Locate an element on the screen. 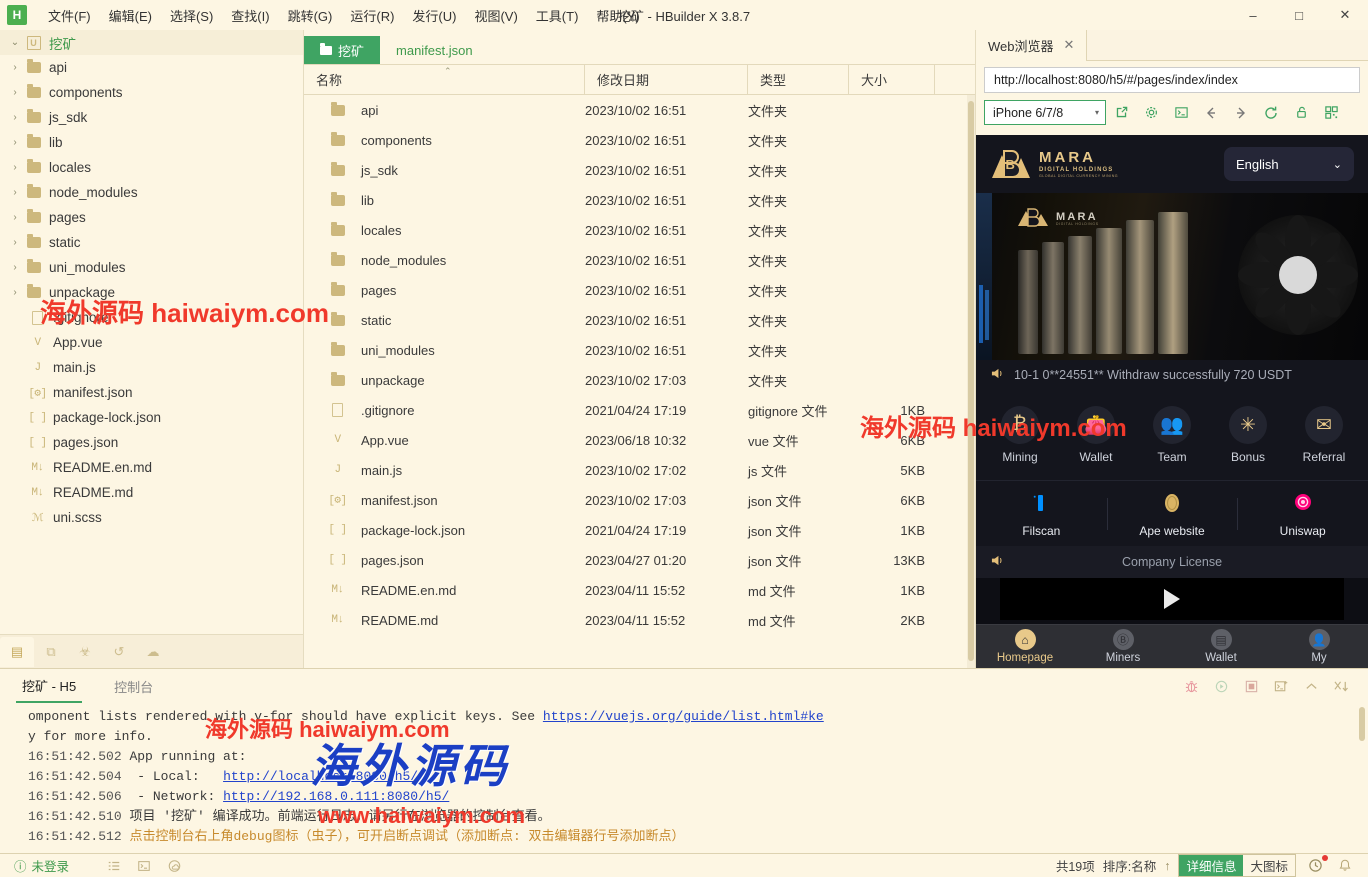 The width and height of the screenshot is (1368, 877). outline-icon is located at coordinates (114, 866).